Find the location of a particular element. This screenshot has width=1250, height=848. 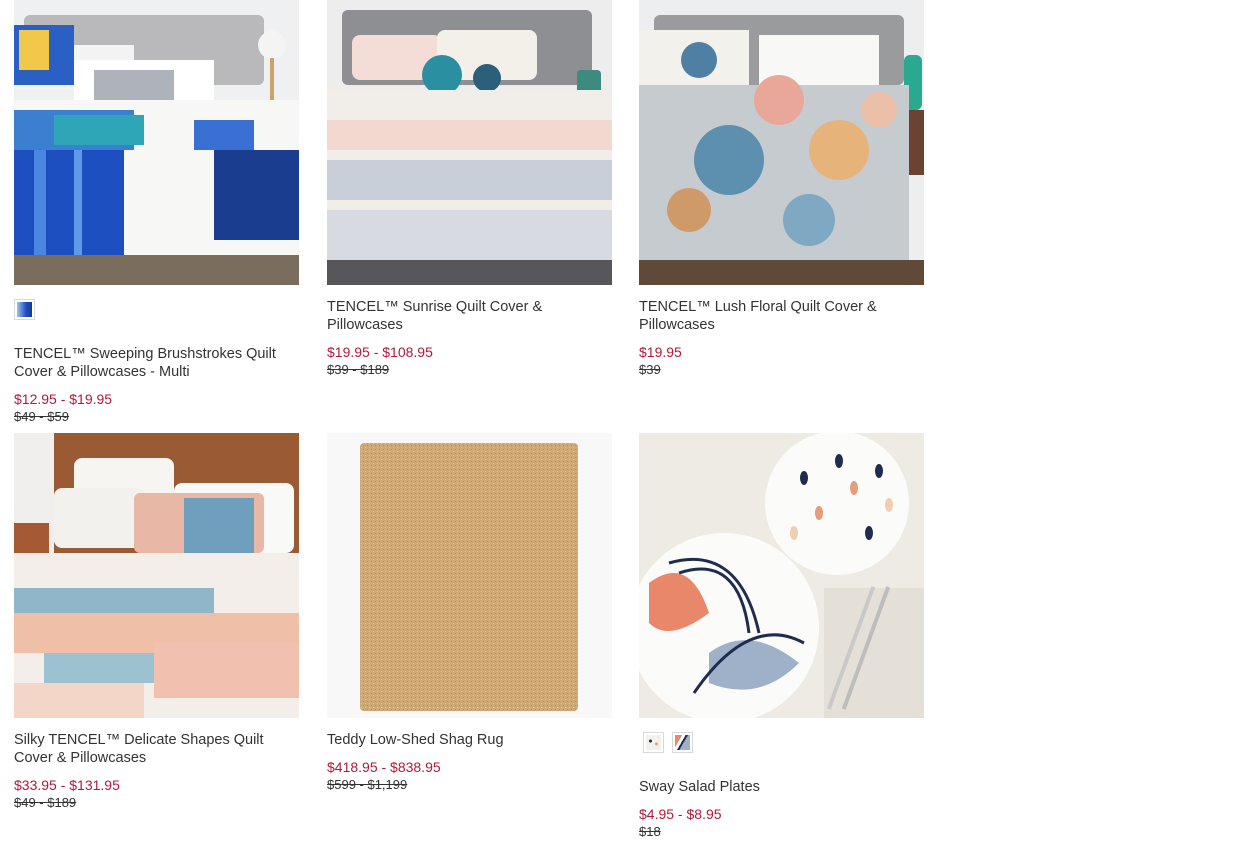

product-card: Sway Salad Plates $4.95 - $8.95 $18 is located at coordinates (781, 637).